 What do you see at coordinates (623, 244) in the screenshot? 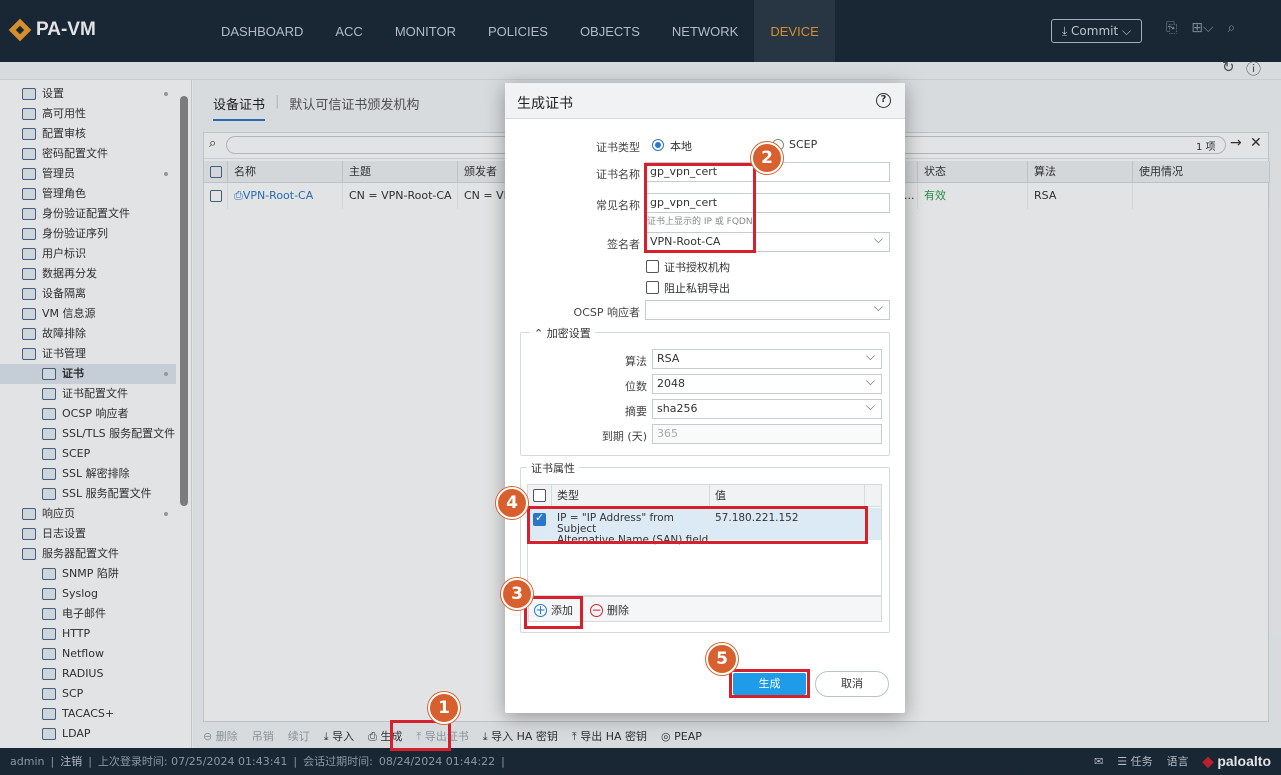
I see `signer-label: 签名者` at bounding box center [623, 244].